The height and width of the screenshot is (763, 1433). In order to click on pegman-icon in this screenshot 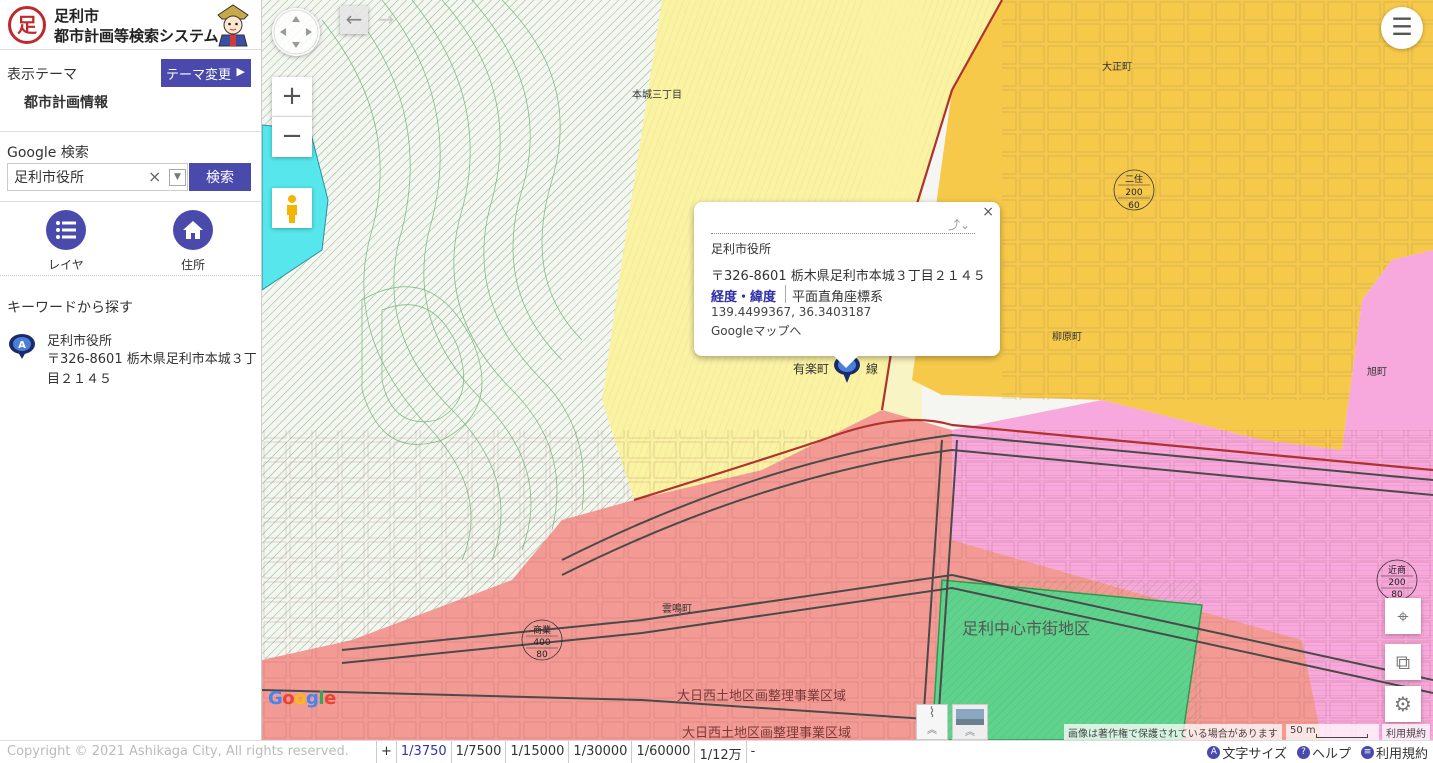, I will do `click(292, 208)`.